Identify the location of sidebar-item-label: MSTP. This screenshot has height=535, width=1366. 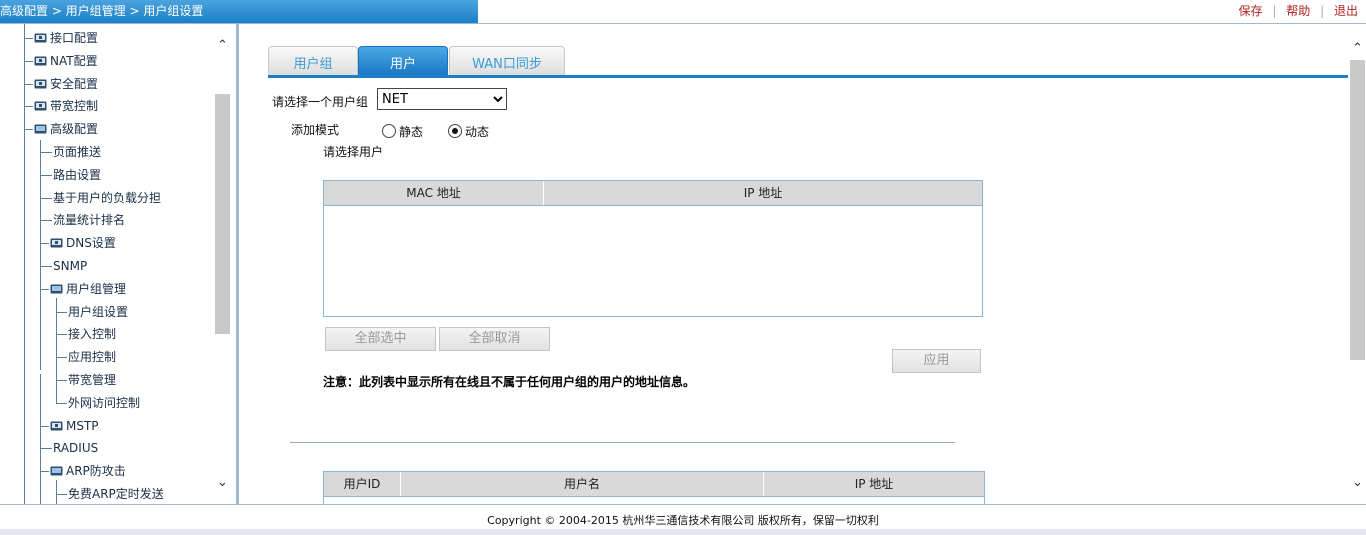
(82, 425).